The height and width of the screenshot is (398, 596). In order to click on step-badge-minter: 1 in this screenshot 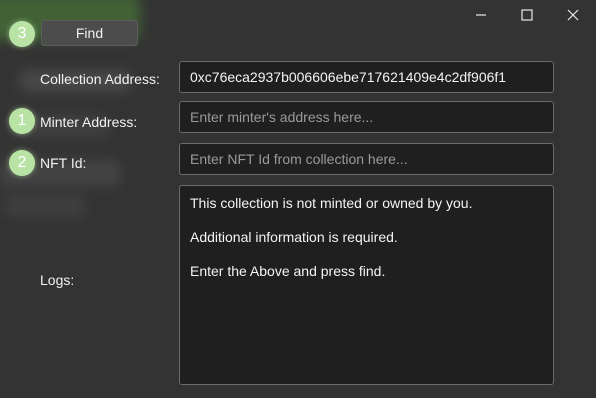, I will do `click(22, 121)`.